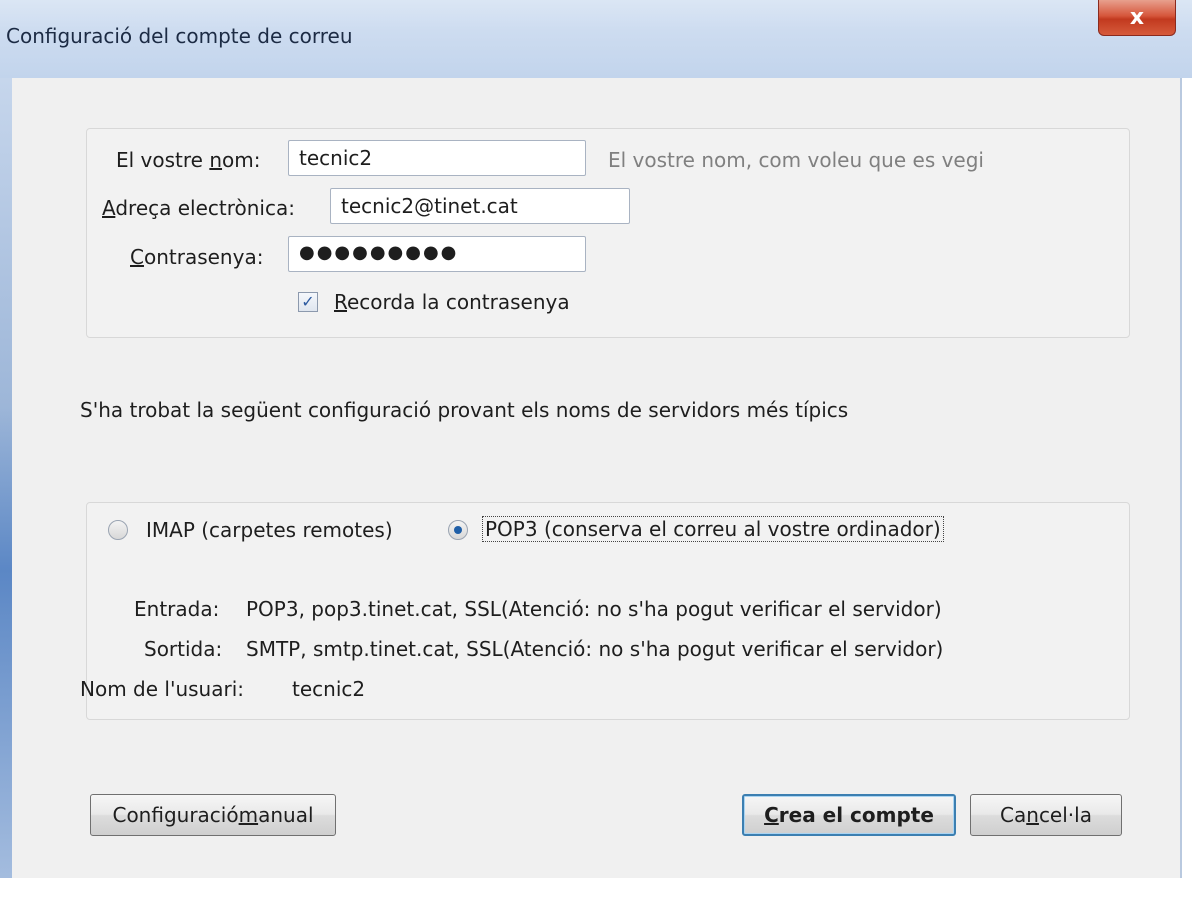  Describe the element at coordinates (437, 254) in the screenshot. I see `password-input: ●●●●●●●●●` at that location.